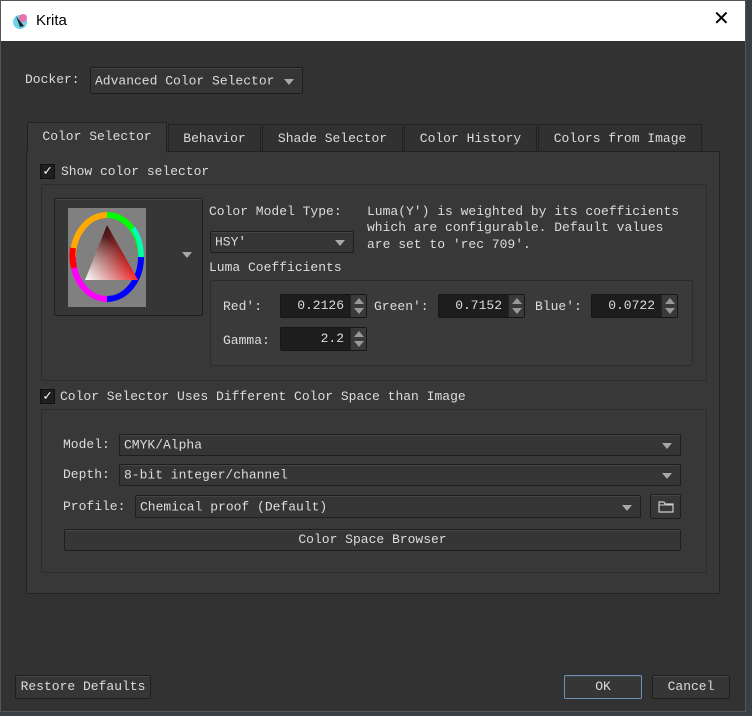 This screenshot has height=716, width=752. Describe the element at coordinates (449, 244) in the screenshot. I see `description-line-3: are set to 'rec 709'.` at that location.